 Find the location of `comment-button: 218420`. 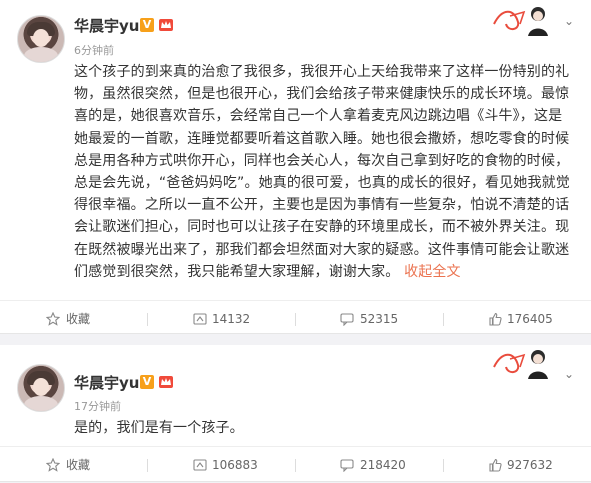

comment-button: 218420 is located at coordinates (369, 465).